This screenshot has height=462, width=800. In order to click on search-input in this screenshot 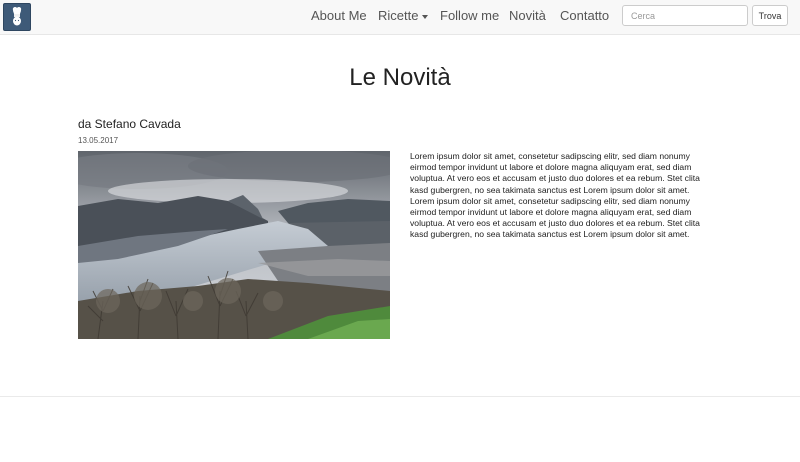, I will do `click(685, 15)`.